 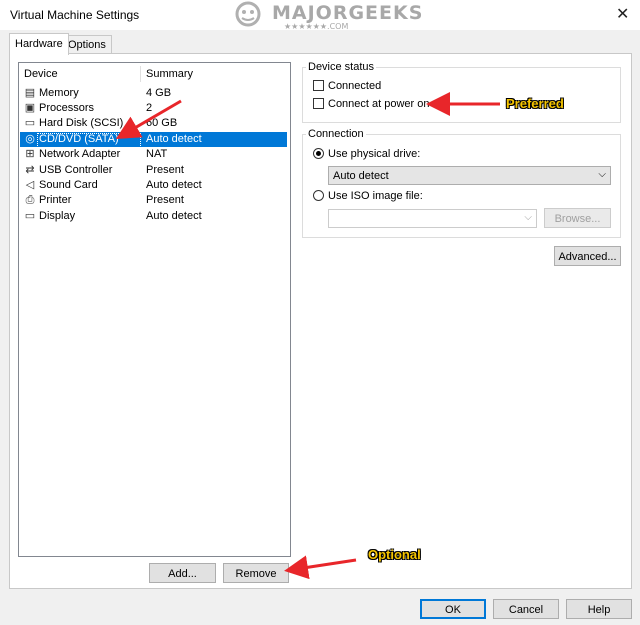 What do you see at coordinates (30, 93) in the screenshot?
I see `memory-icon: ▤` at bounding box center [30, 93].